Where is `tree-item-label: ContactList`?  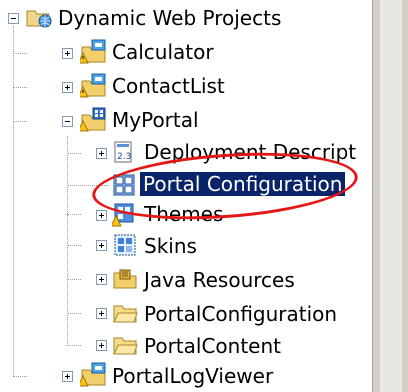 tree-item-label: ContactList is located at coordinates (168, 86).